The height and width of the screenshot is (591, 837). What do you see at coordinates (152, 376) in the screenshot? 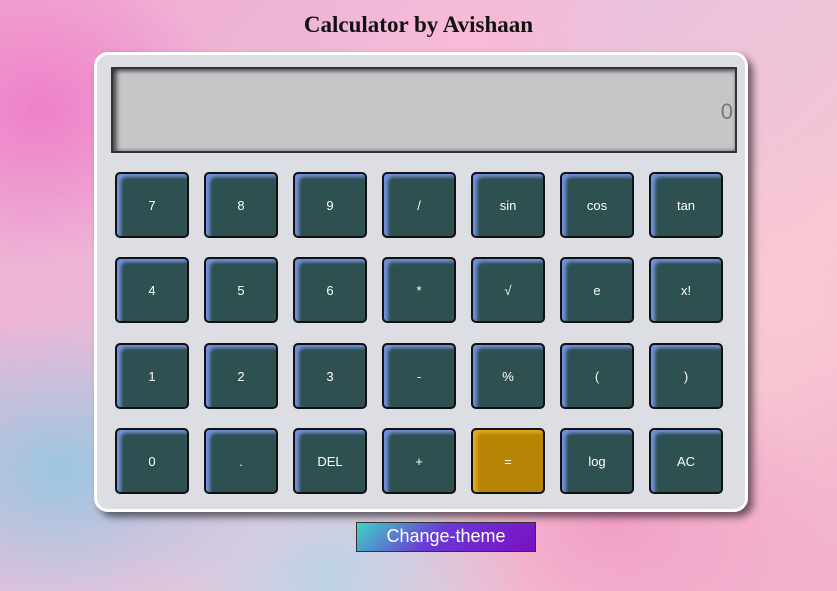
I see `key-1: 1` at bounding box center [152, 376].